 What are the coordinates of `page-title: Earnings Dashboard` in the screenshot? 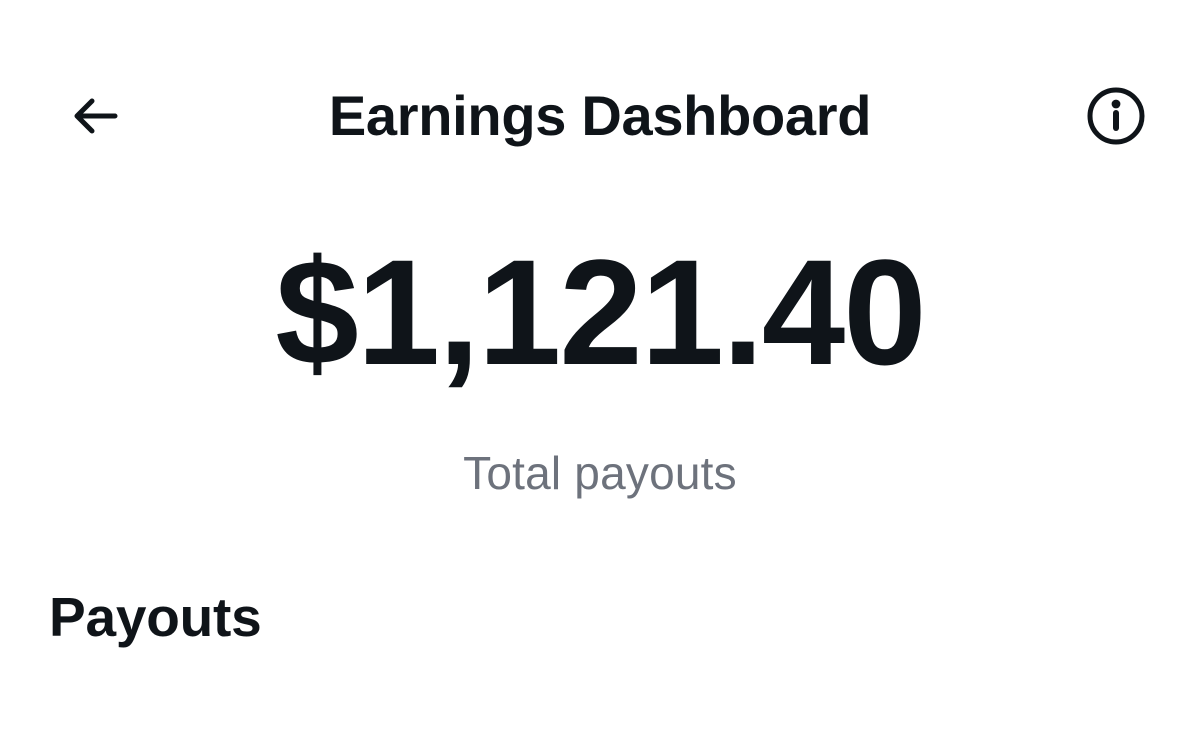 It's located at (600, 115).